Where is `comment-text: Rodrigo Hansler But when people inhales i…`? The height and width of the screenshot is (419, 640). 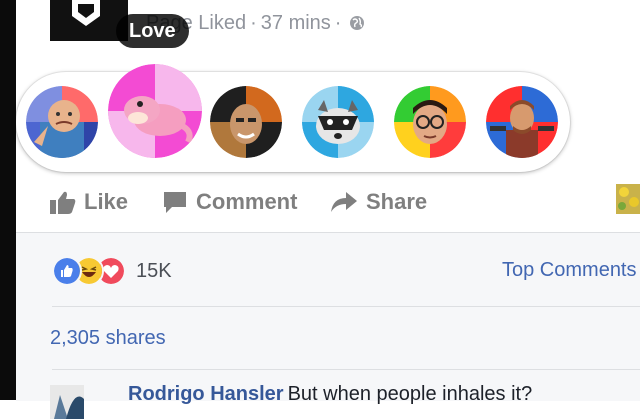 comment-text: Rodrigo Hansler But when people inhales i… is located at coordinates (330, 394).